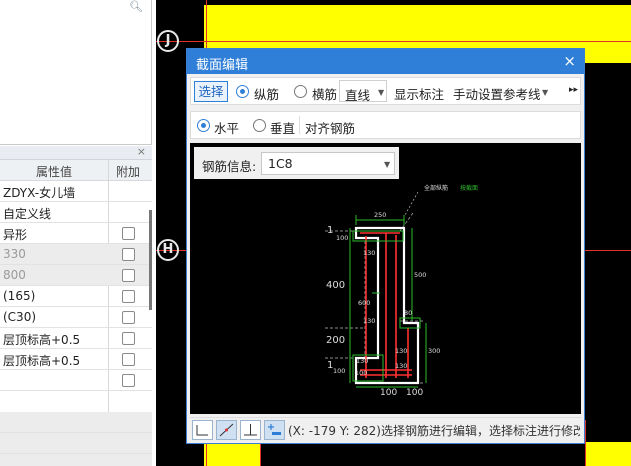 The width and height of the screenshot is (631, 466). I want to click on property-value: 自定义线, so click(27, 214).